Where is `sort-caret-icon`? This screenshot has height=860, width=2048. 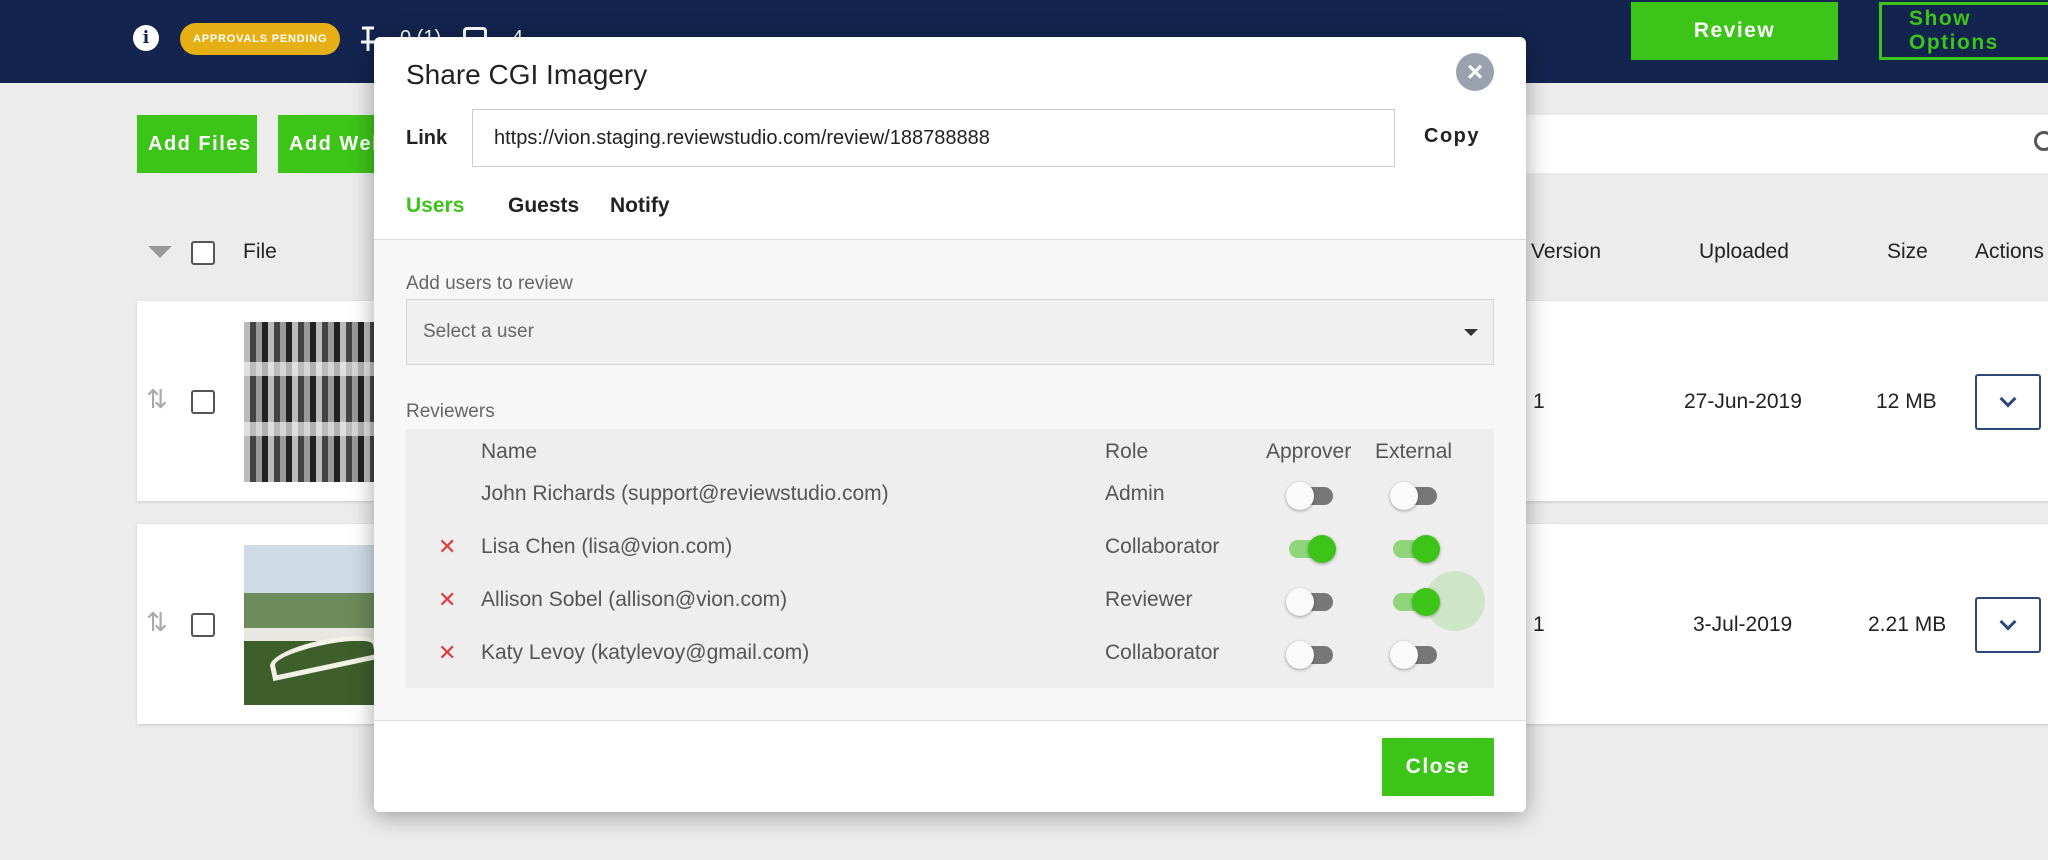 sort-caret-icon is located at coordinates (160, 252).